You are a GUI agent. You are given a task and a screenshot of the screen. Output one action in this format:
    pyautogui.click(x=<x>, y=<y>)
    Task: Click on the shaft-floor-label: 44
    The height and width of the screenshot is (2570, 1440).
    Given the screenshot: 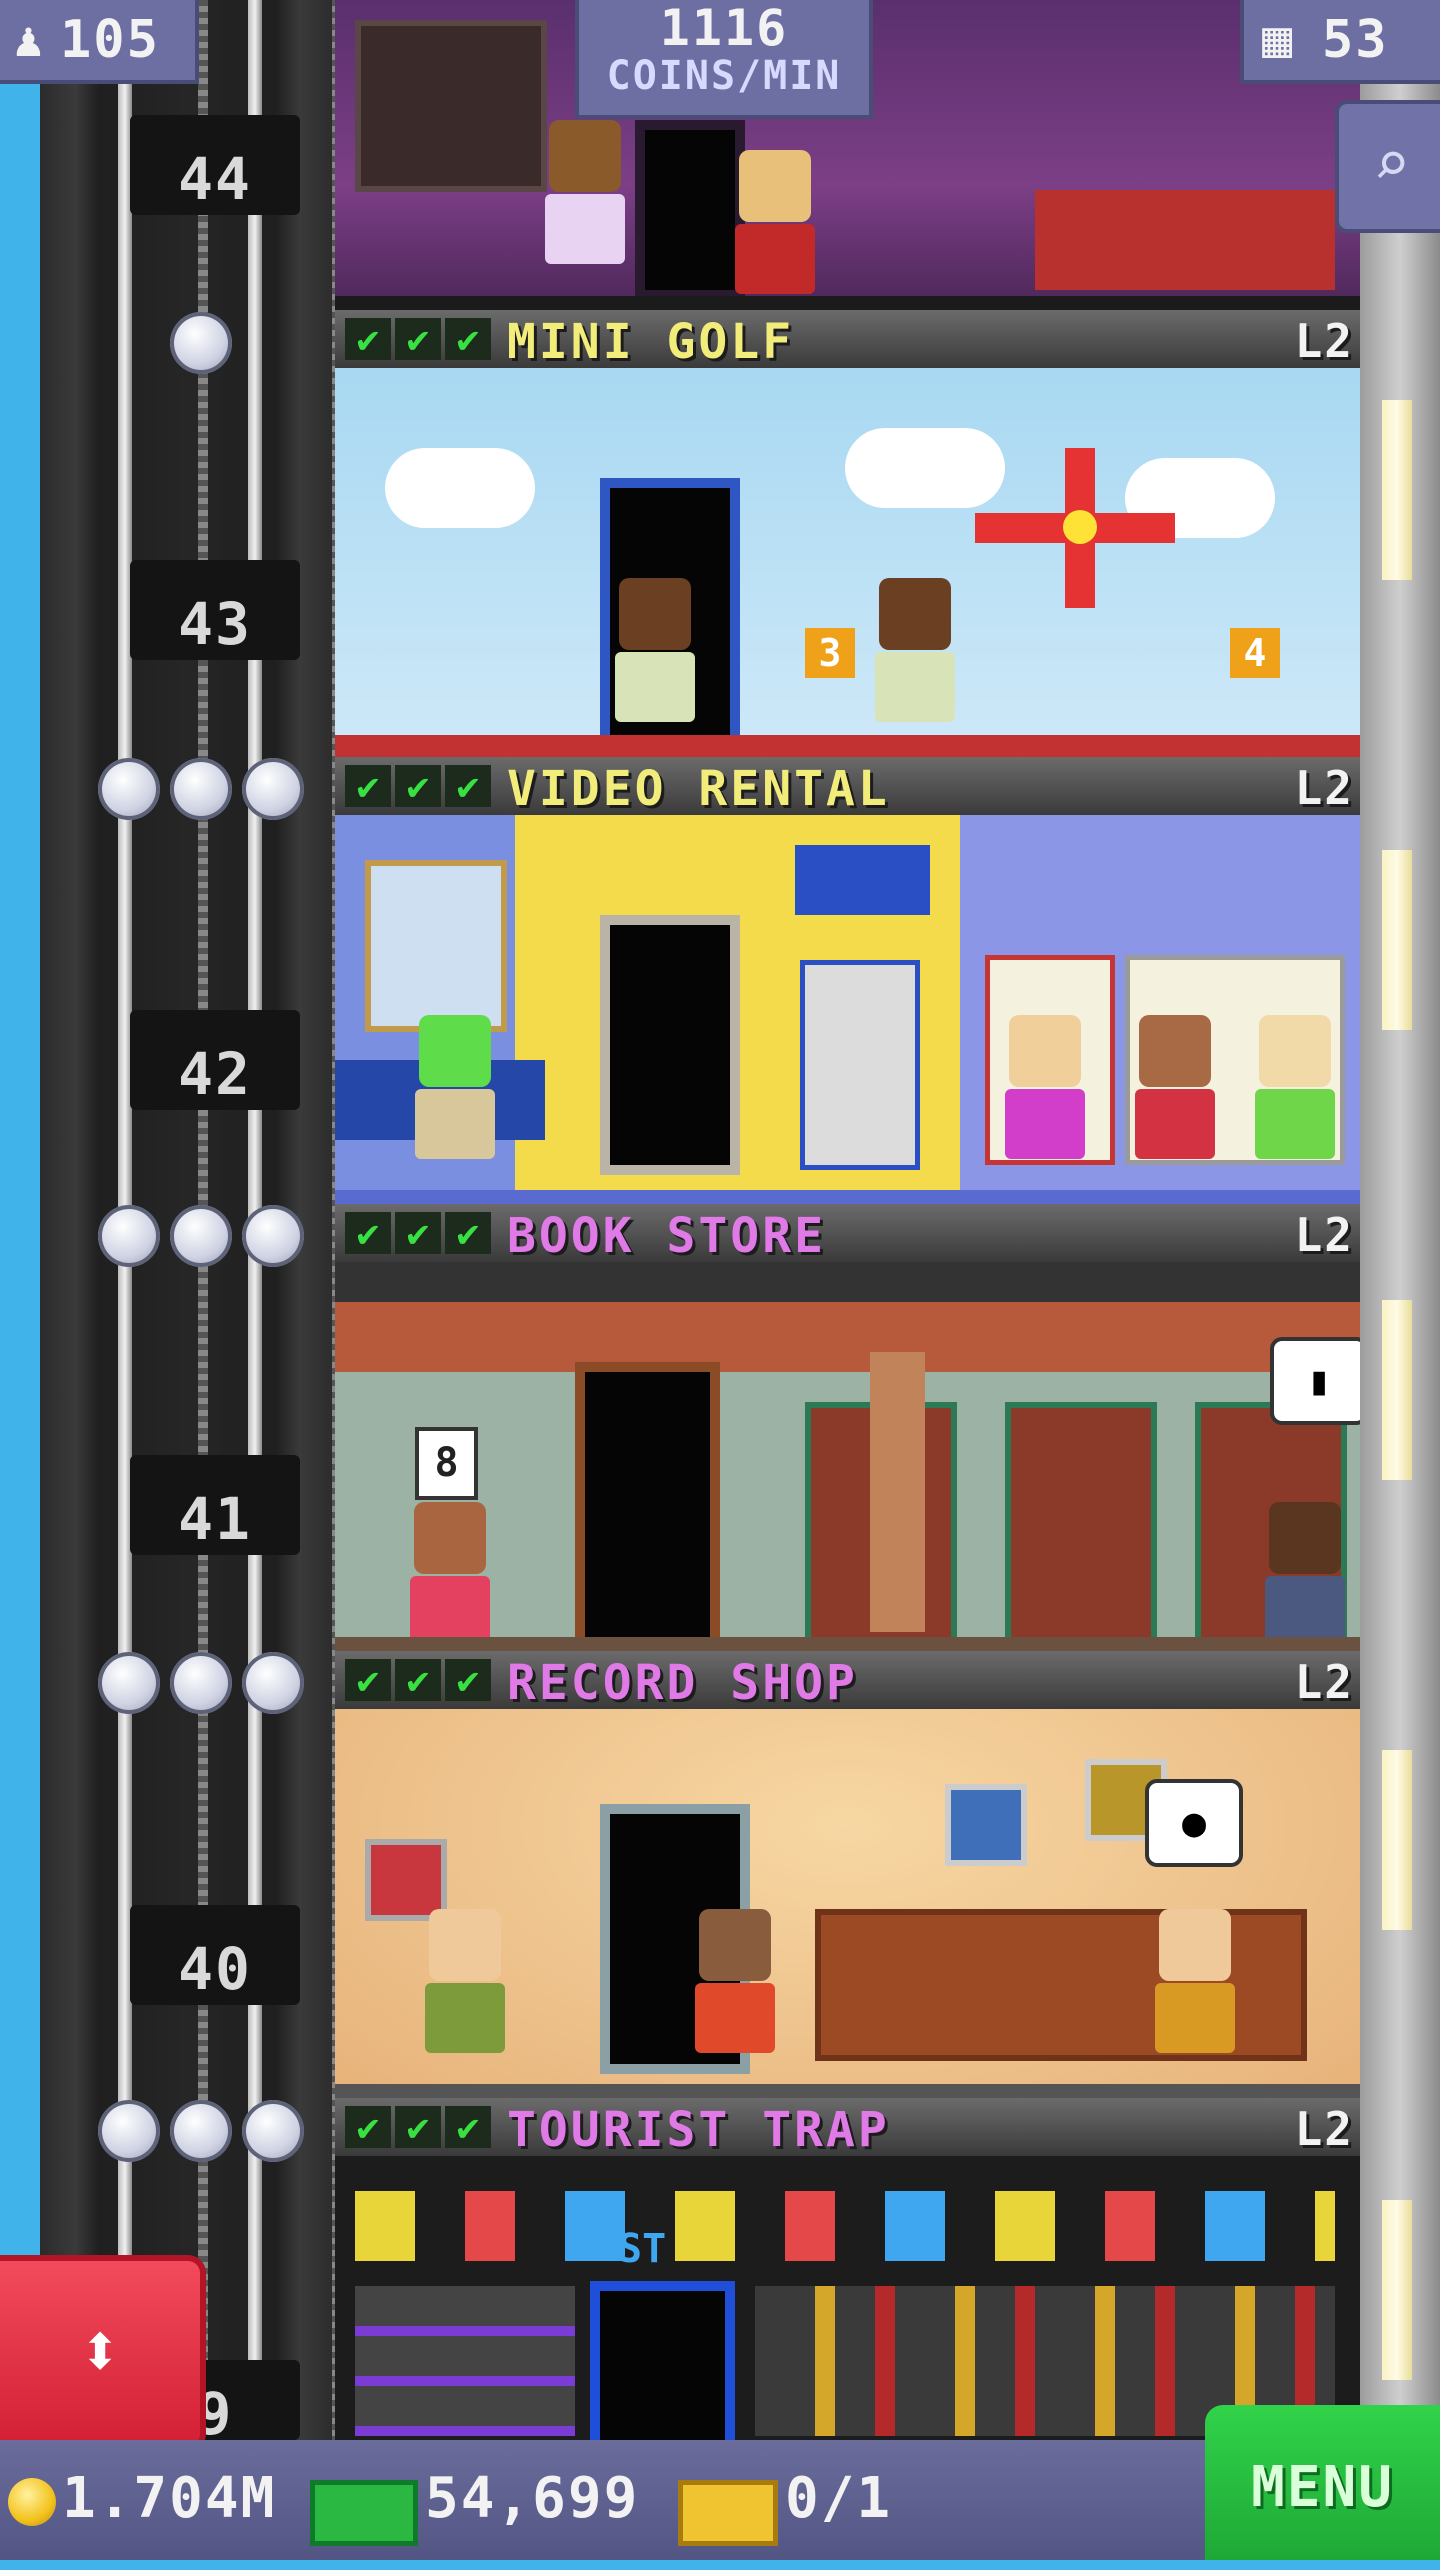 What is the action you would take?
    pyautogui.click(x=215, y=165)
    